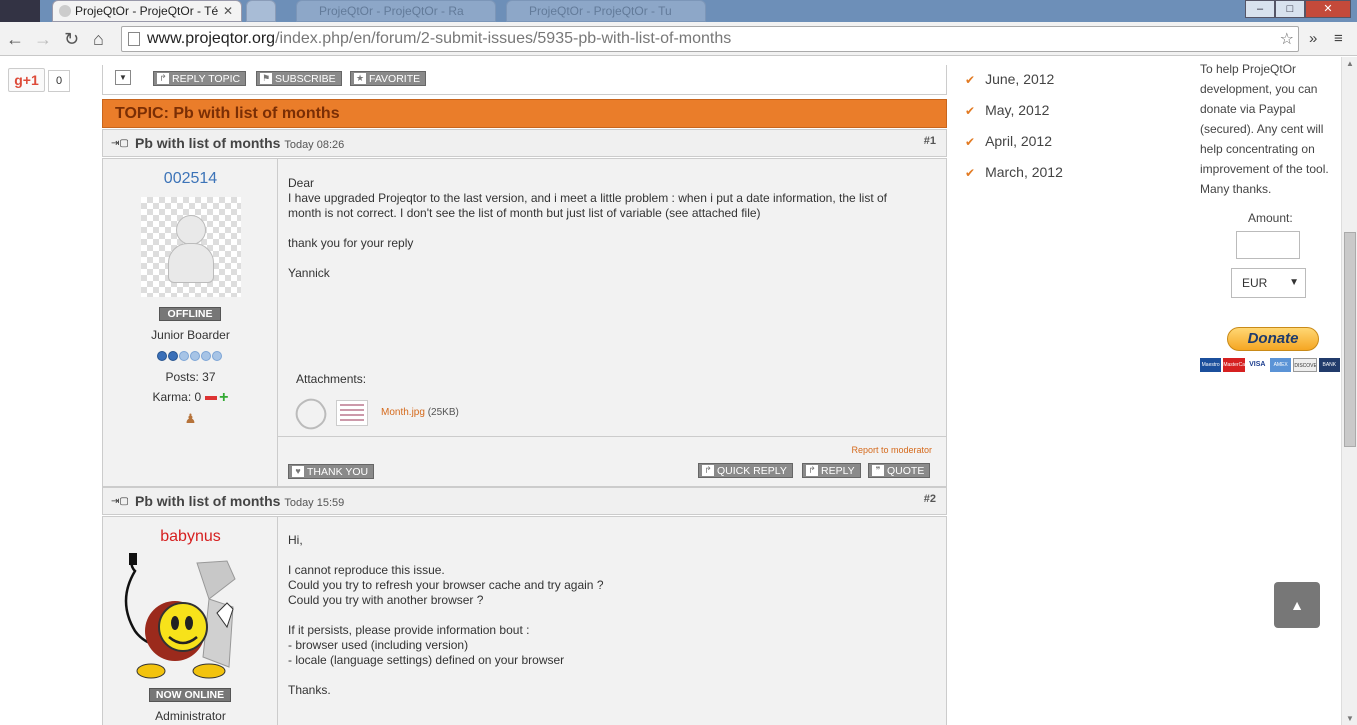 The image size is (1357, 725). What do you see at coordinates (211, 397) in the screenshot?
I see `karma-minus-icon` at bounding box center [211, 397].